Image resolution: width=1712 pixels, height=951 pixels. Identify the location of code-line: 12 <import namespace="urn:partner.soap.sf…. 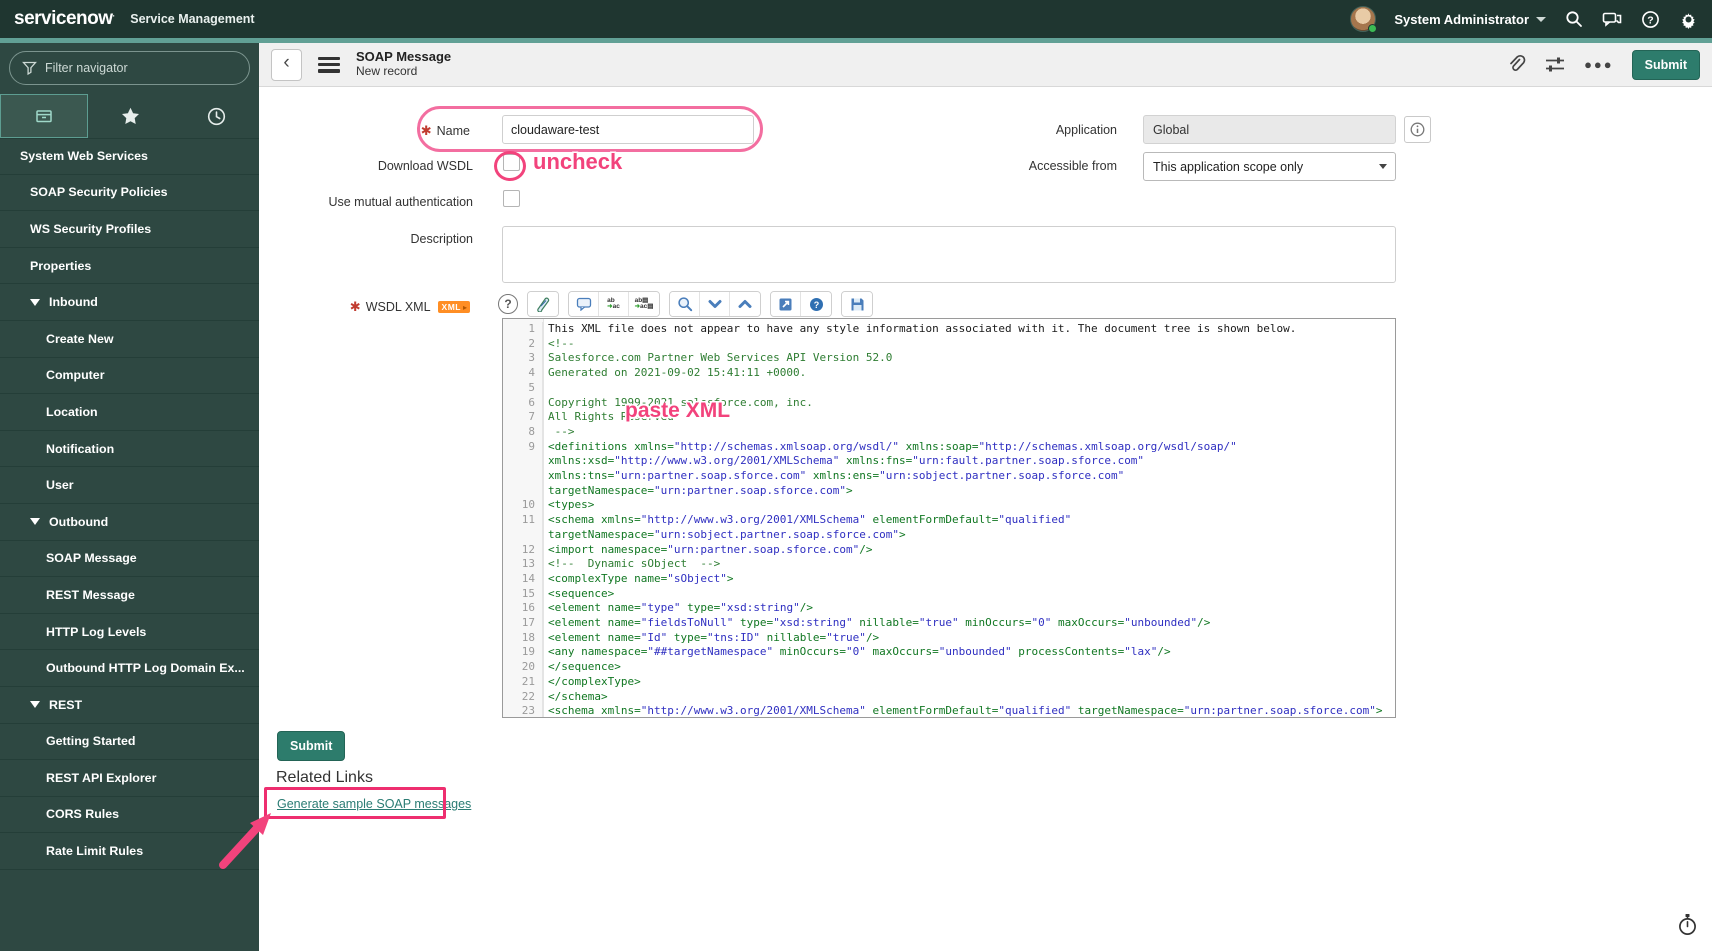
(949, 550).